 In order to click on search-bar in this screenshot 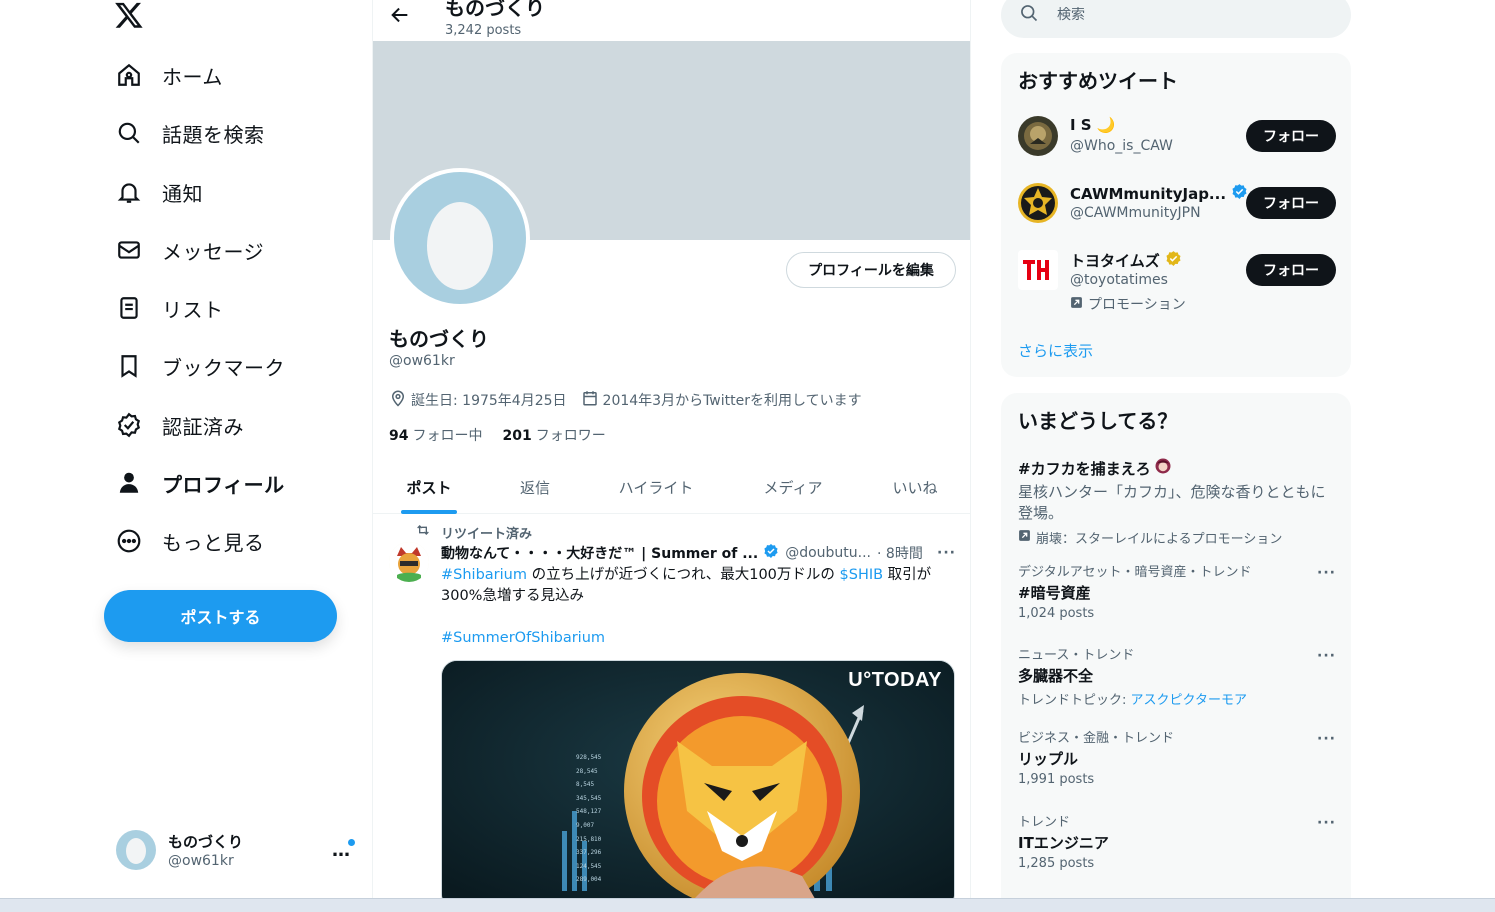, I will do `click(1176, 19)`.